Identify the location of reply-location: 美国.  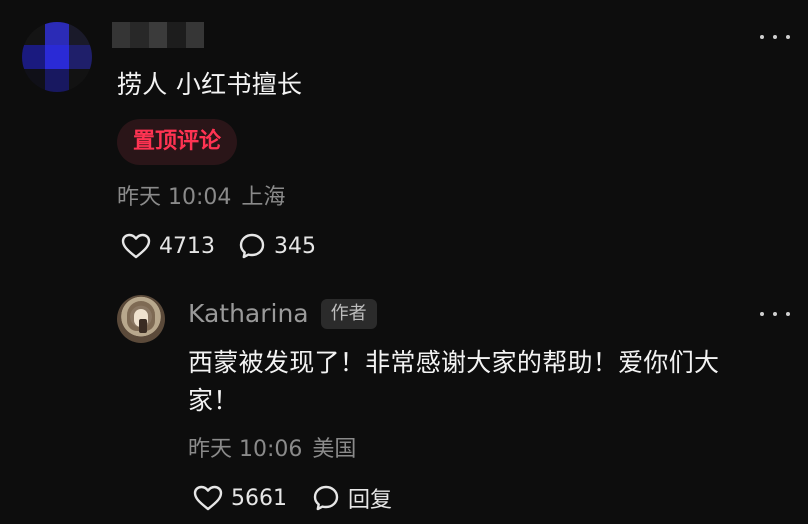
(334, 449).